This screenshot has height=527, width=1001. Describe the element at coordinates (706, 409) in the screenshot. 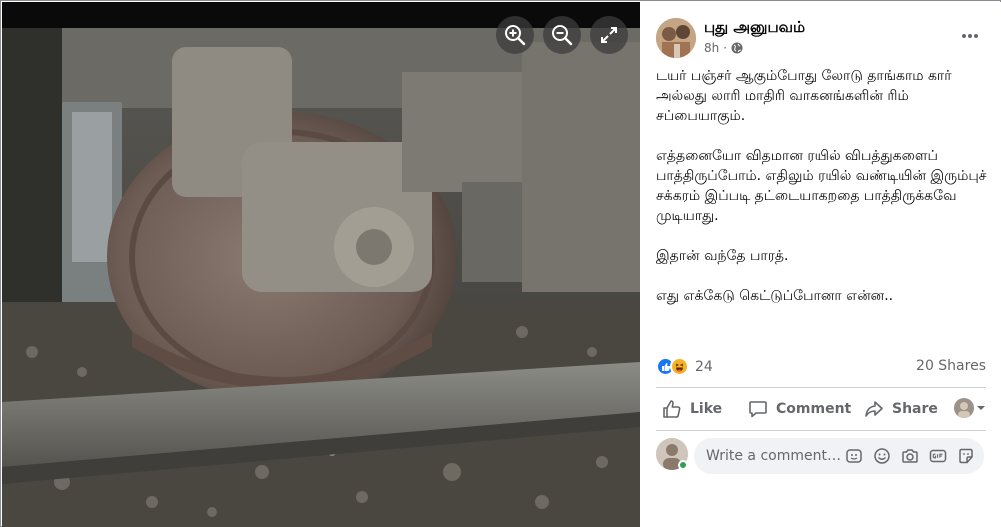

I see `like-label: Like` at that location.